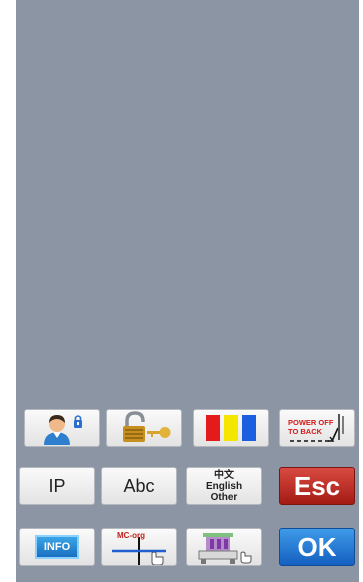 The image size is (363, 582). I want to click on mc-org-label: MC-org, so click(131, 535).